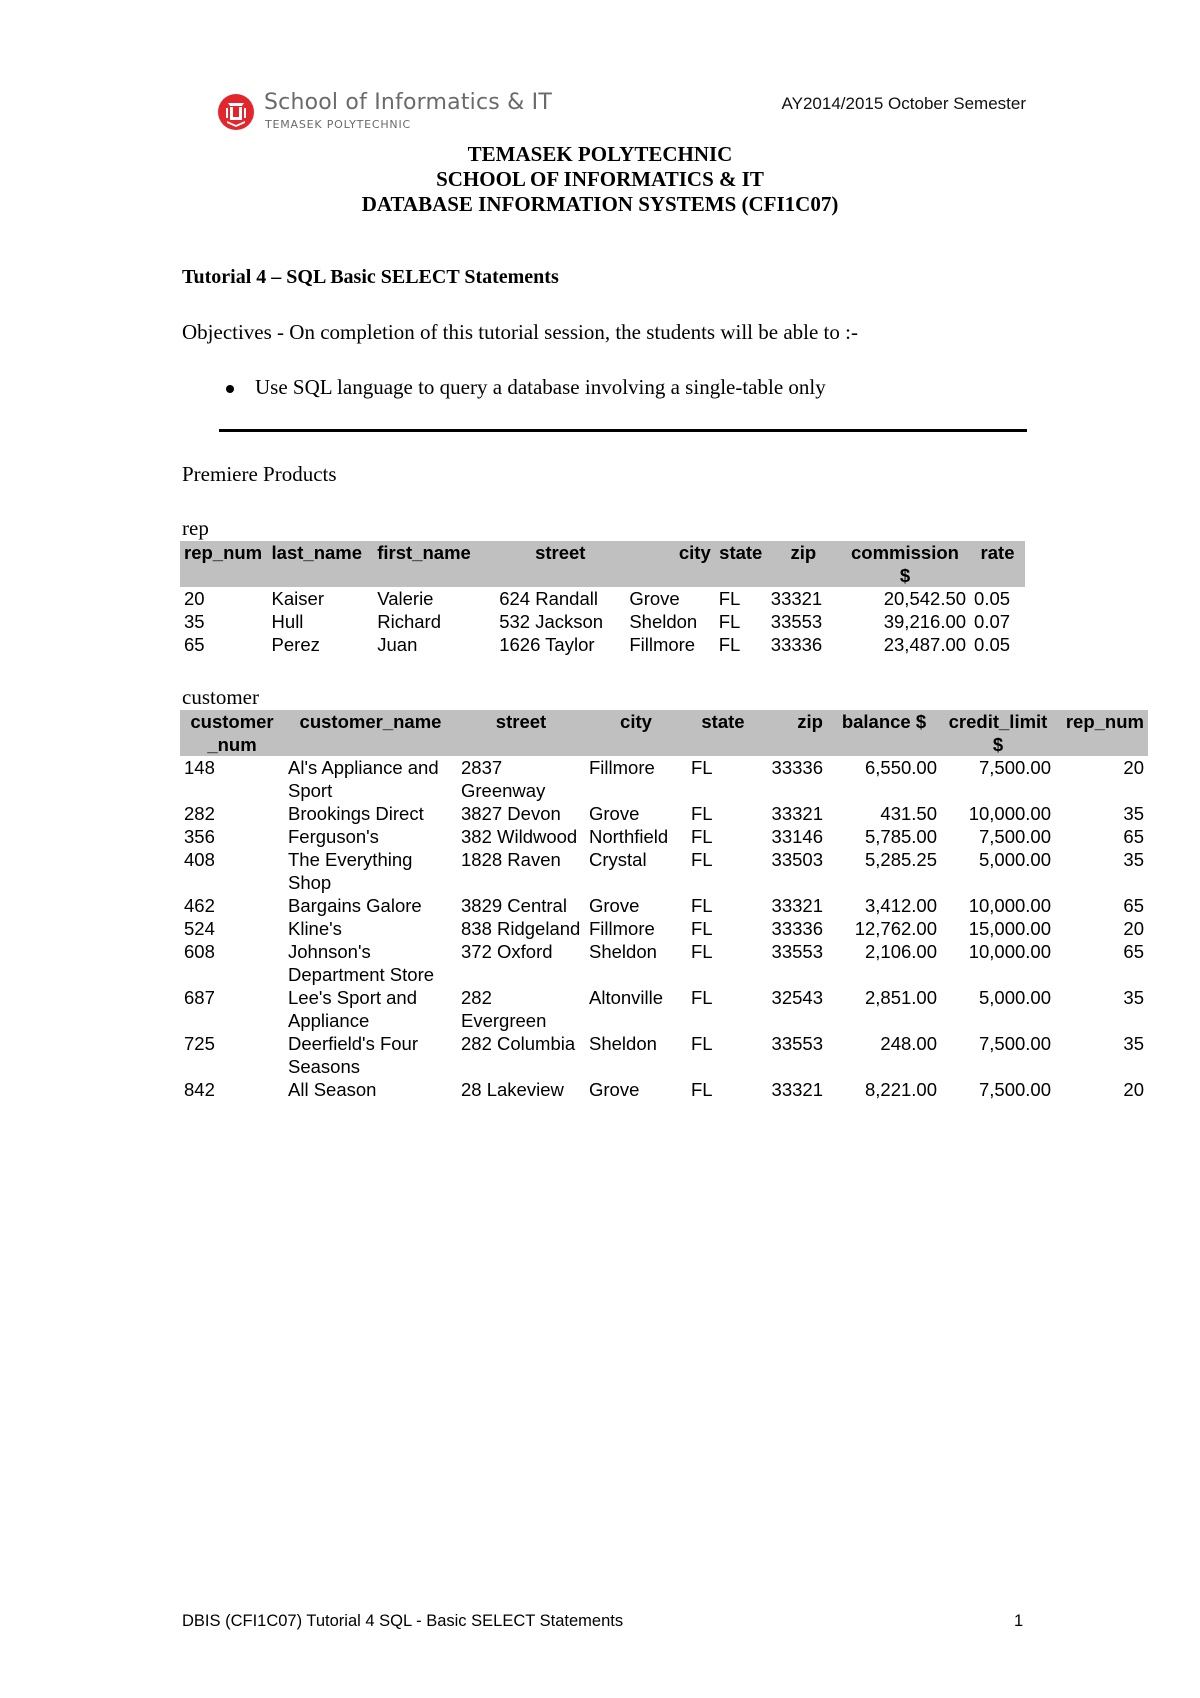  What do you see at coordinates (332, 1089) in the screenshot?
I see `cell: All Season` at bounding box center [332, 1089].